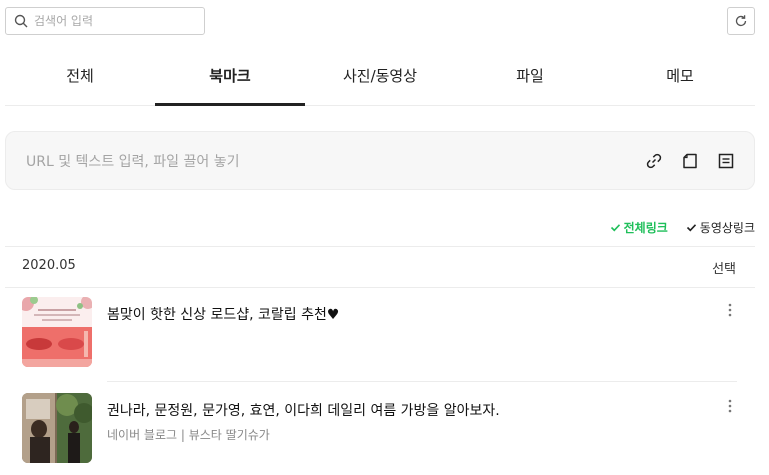 The height and width of the screenshot is (475, 769). Describe the element at coordinates (133, 161) in the screenshot. I see `dropzone-placeholder: URL 및 텍스트 입력, 파일 끌어 놓기` at that location.